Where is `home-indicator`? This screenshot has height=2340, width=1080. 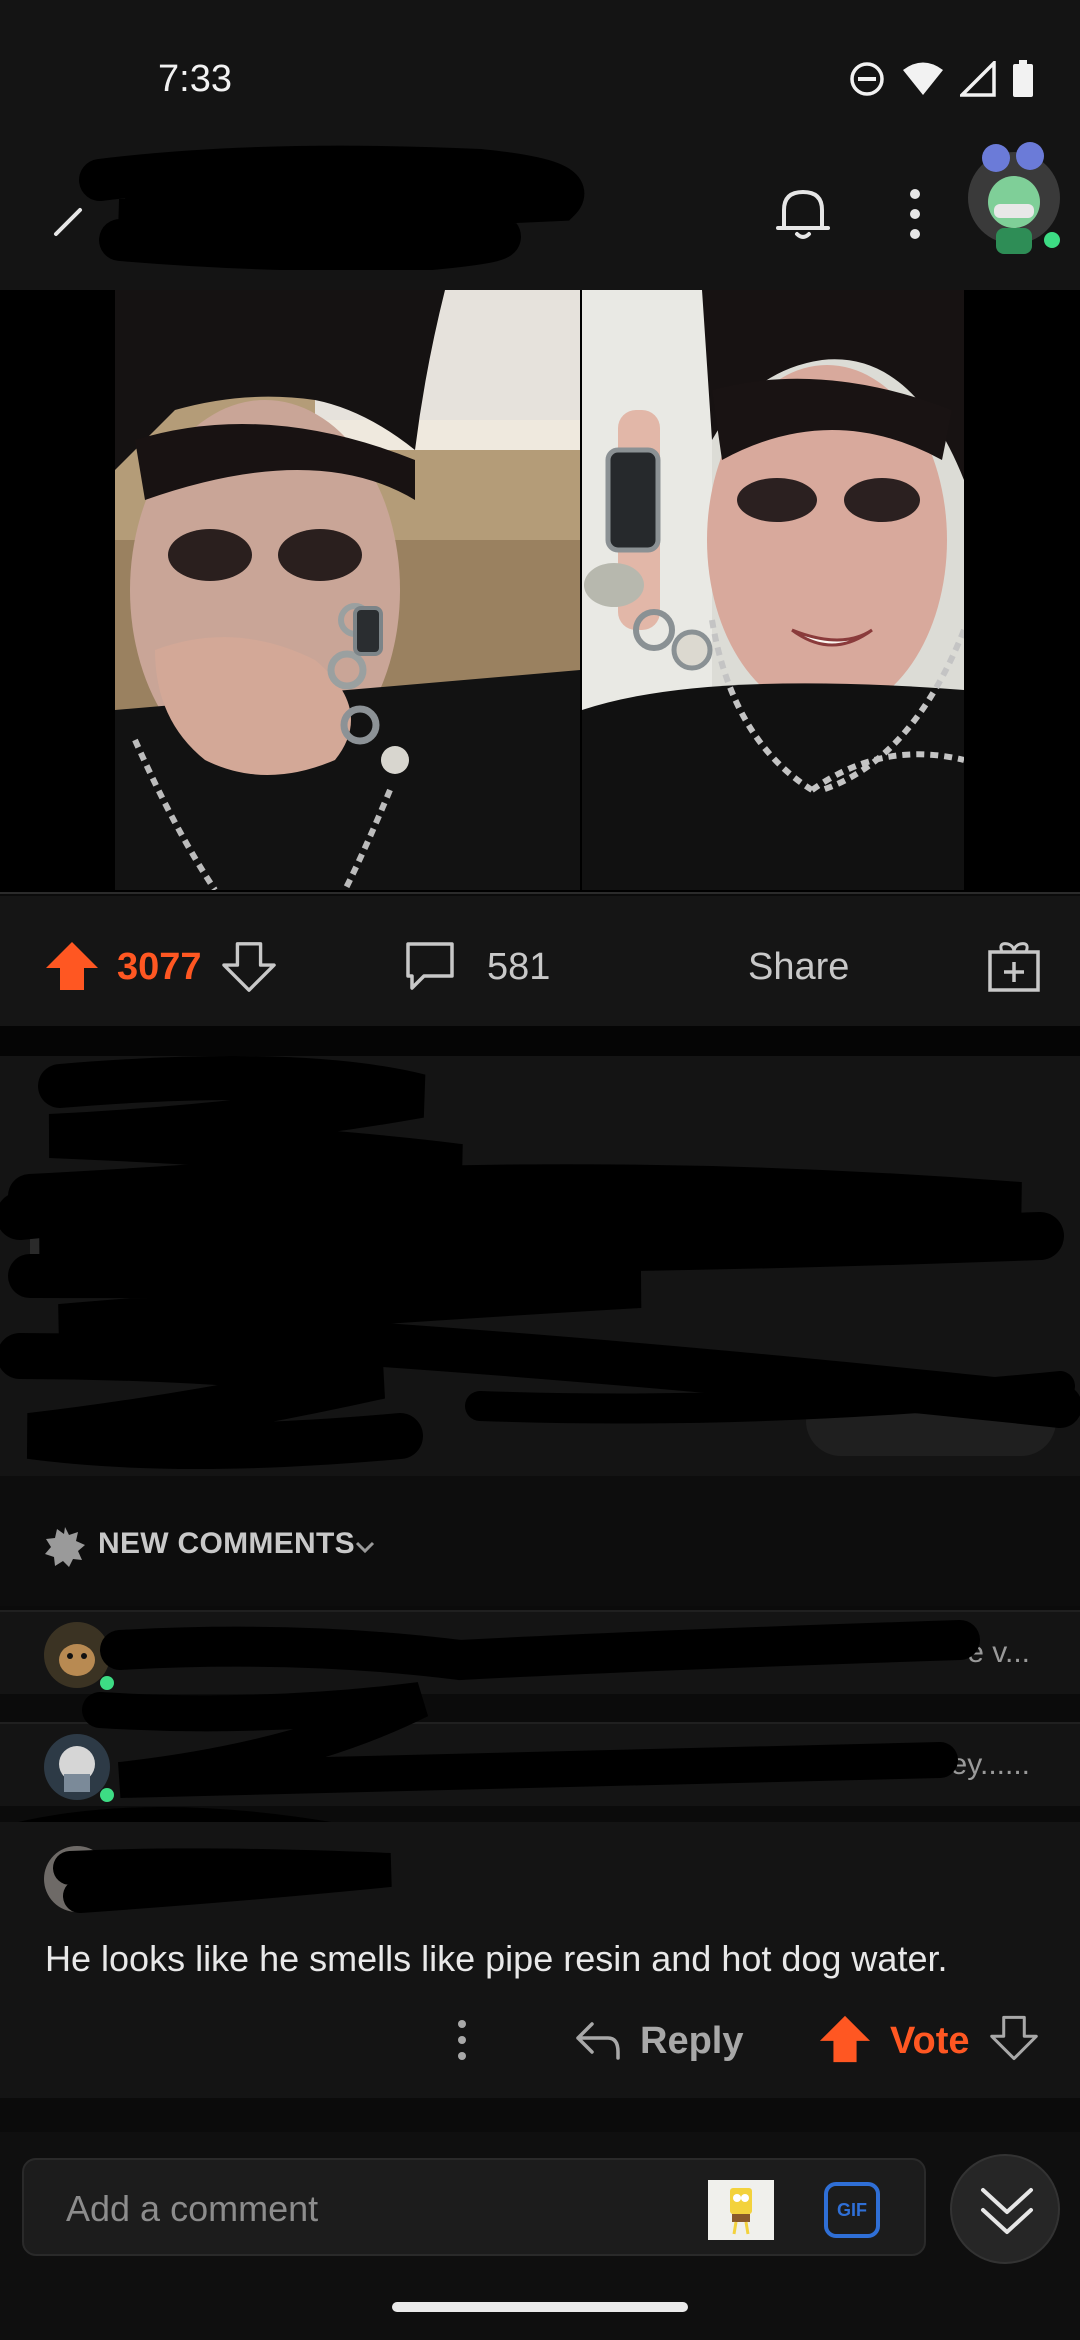 home-indicator is located at coordinates (540, 2307).